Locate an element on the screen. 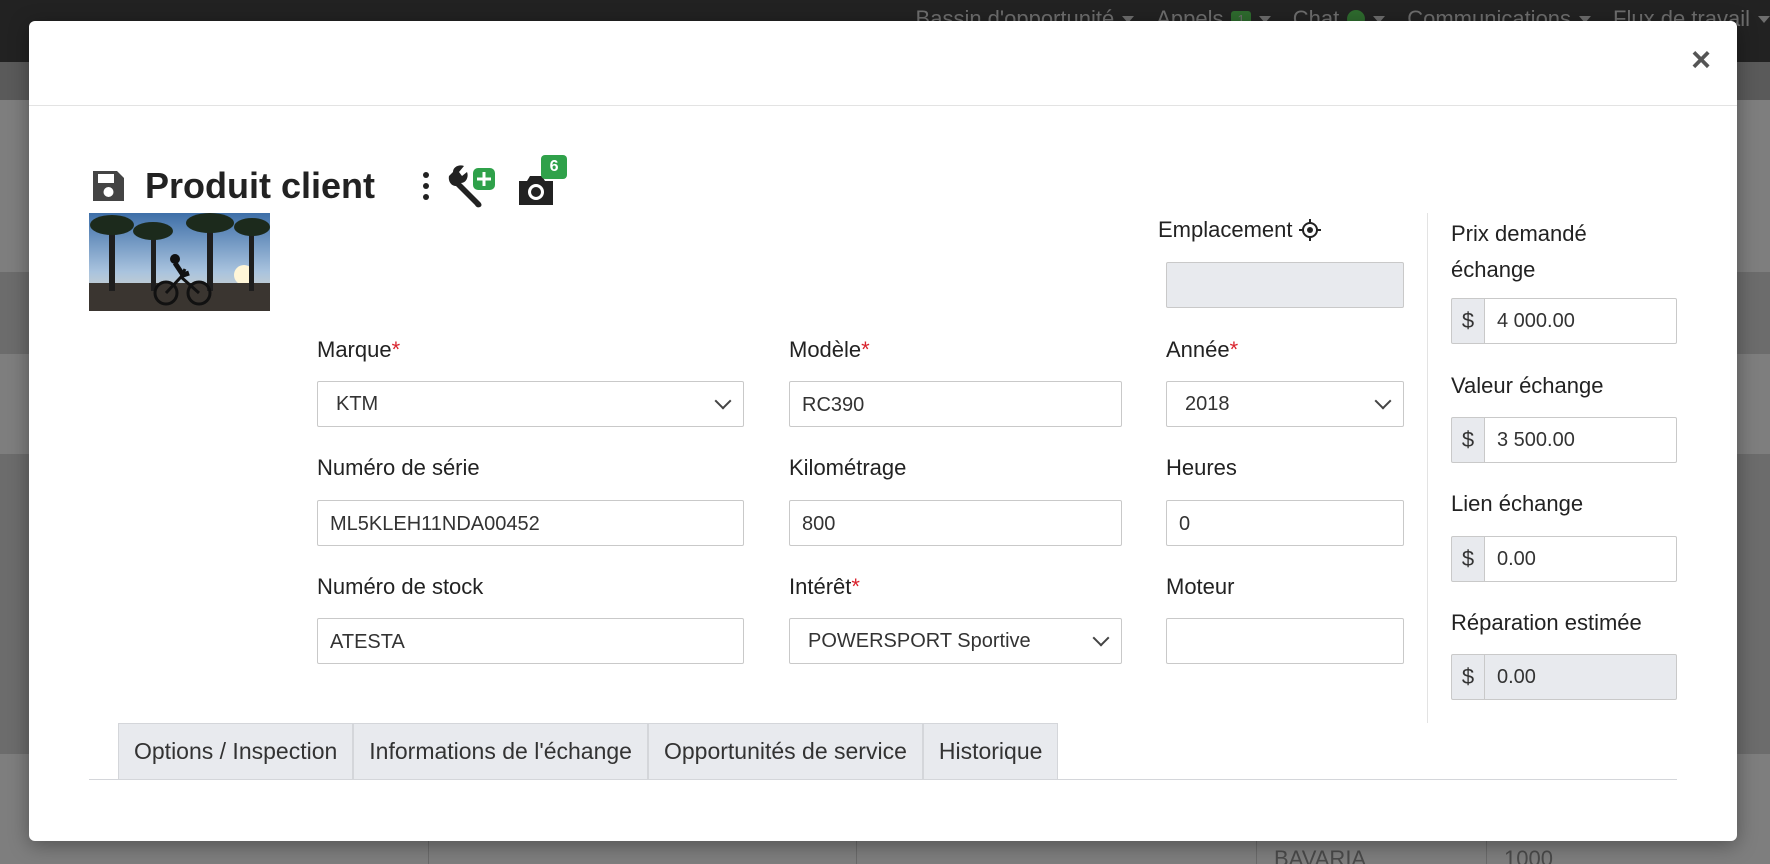 The image size is (1770, 864). heures-input: 0 is located at coordinates (1285, 523).